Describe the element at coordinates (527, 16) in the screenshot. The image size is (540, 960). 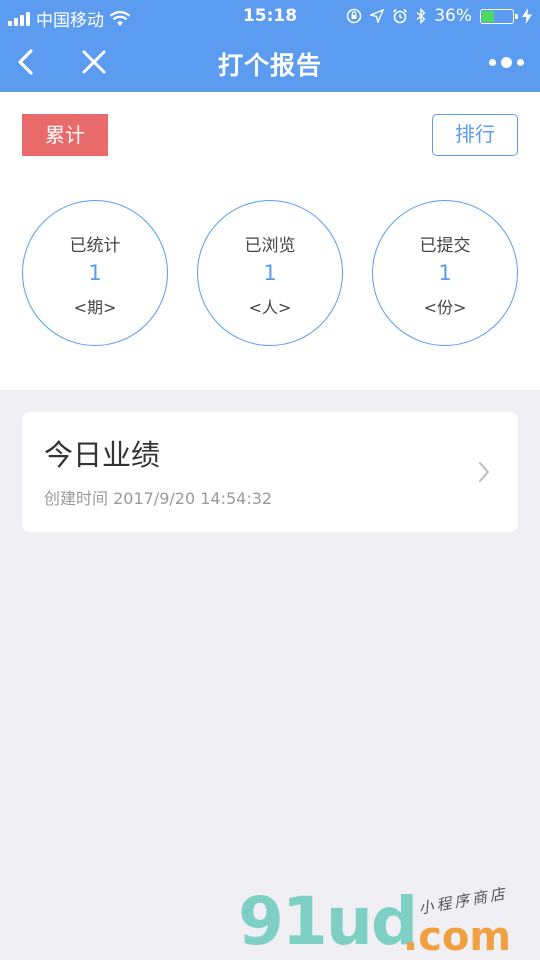
I see `charging-icon` at that location.